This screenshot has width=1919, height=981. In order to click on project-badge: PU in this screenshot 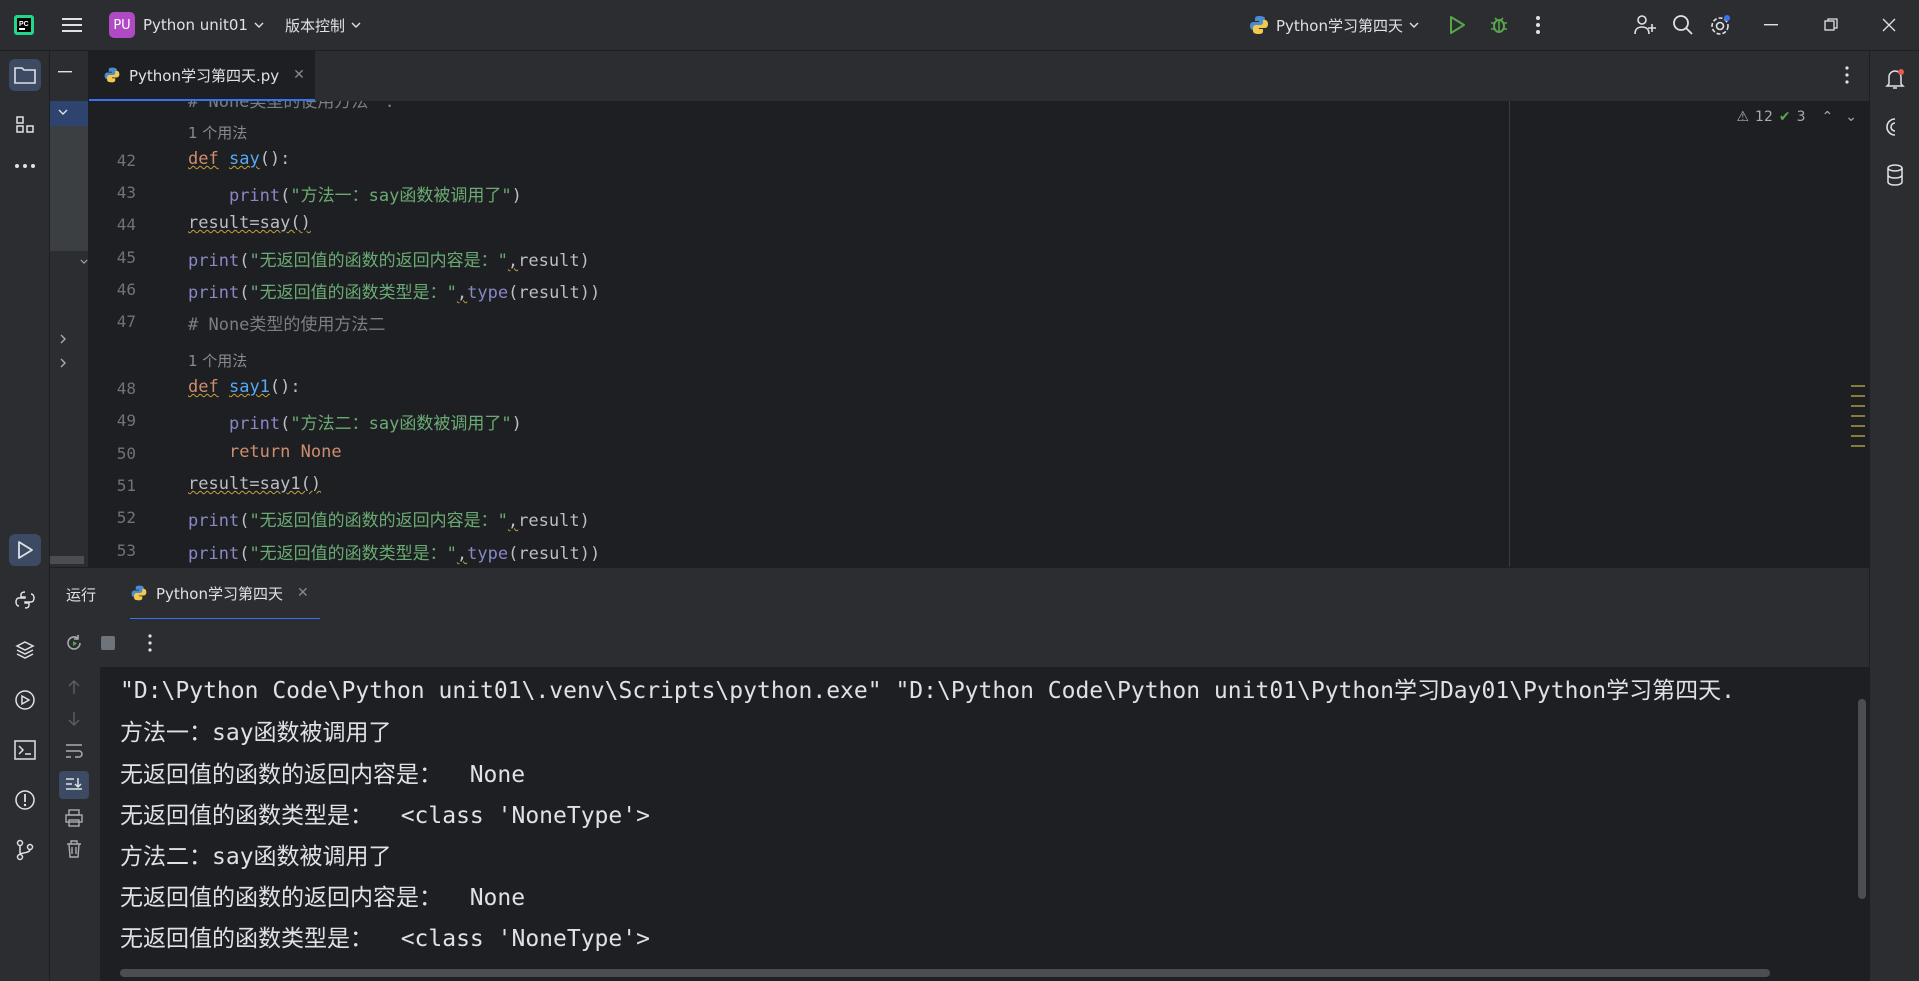, I will do `click(122, 25)`.